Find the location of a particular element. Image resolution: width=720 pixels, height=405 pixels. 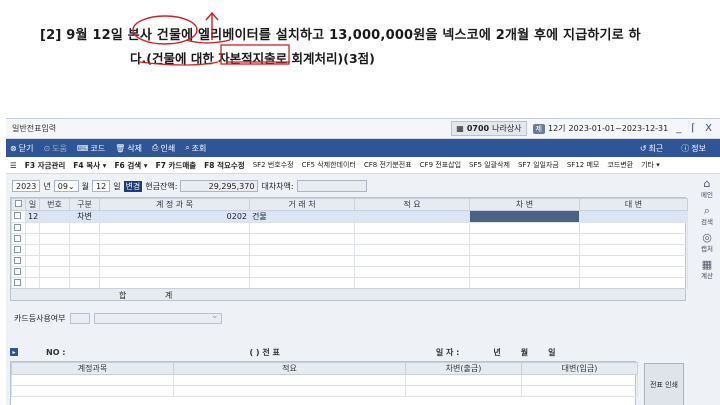

select-all-checkbox is located at coordinates (18, 204).